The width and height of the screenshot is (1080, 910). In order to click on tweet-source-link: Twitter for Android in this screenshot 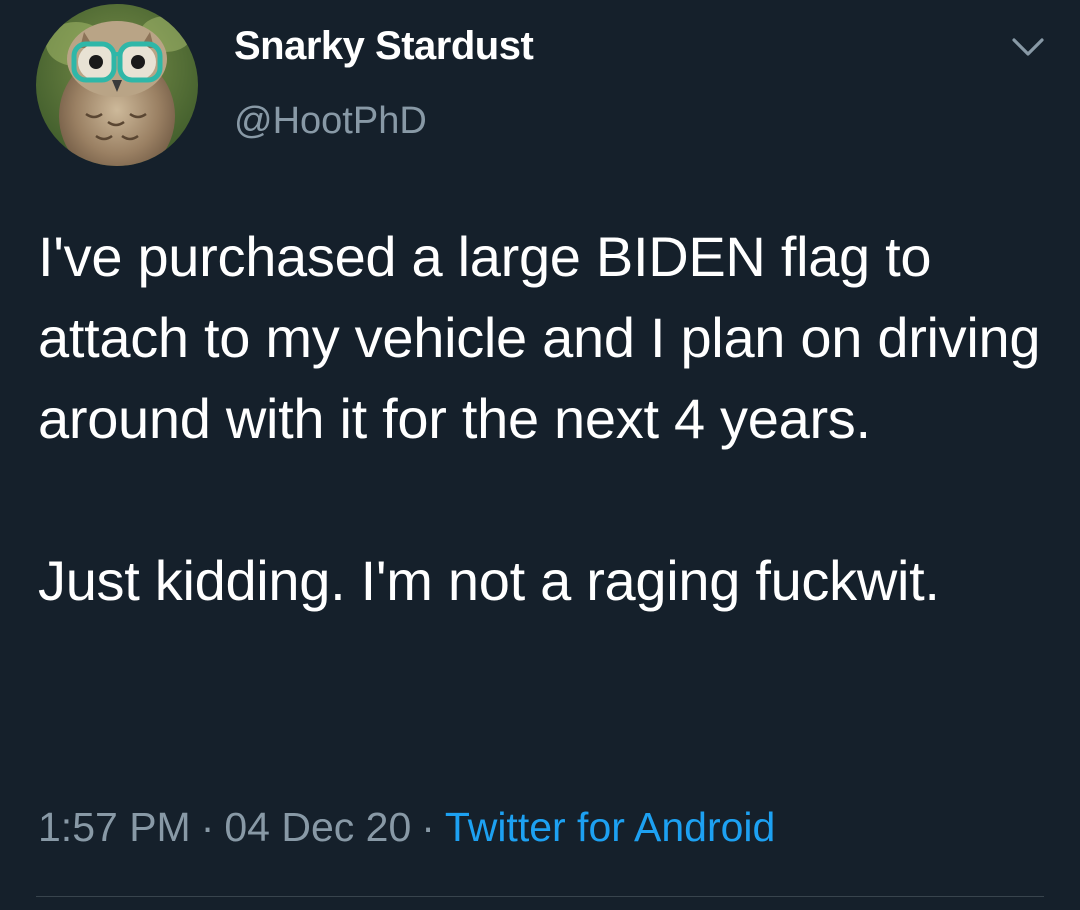, I will do `click(610, 827)`.